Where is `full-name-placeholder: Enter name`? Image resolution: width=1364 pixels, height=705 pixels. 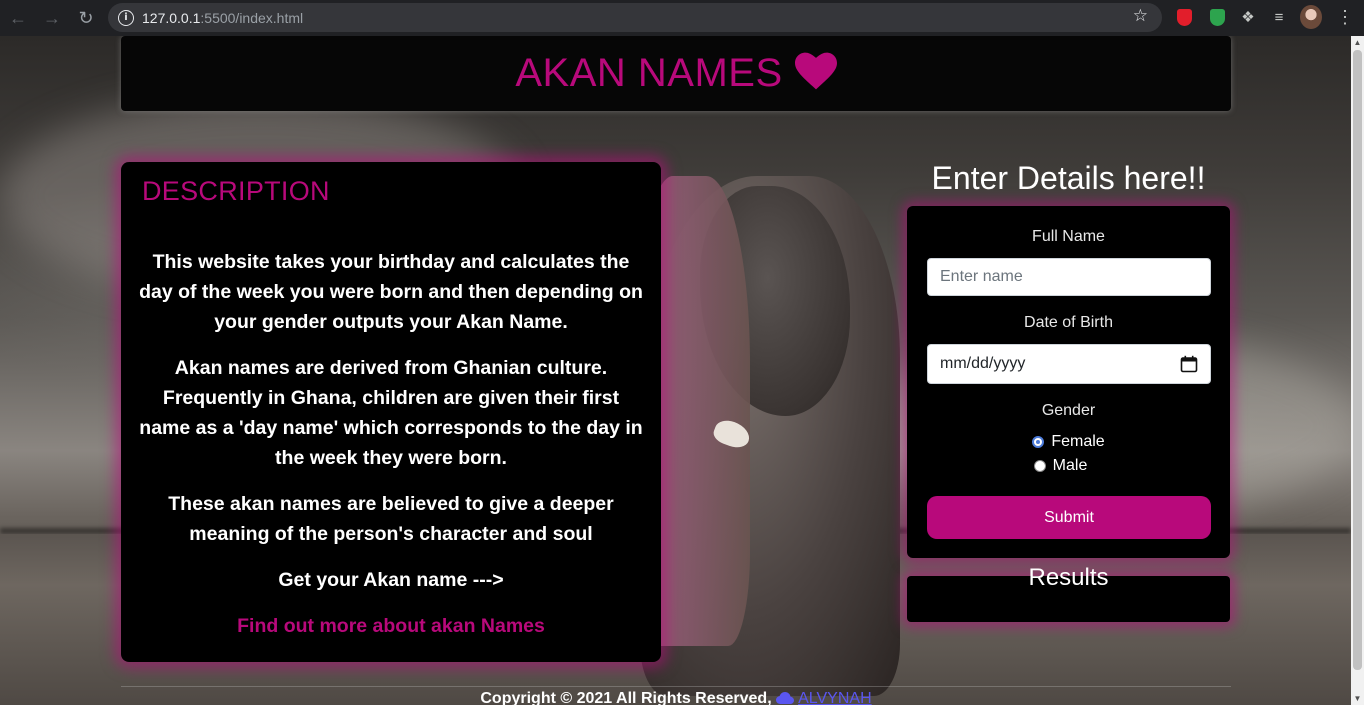
full-name-placeholder: Enter name is located at coordinates (981, 276).